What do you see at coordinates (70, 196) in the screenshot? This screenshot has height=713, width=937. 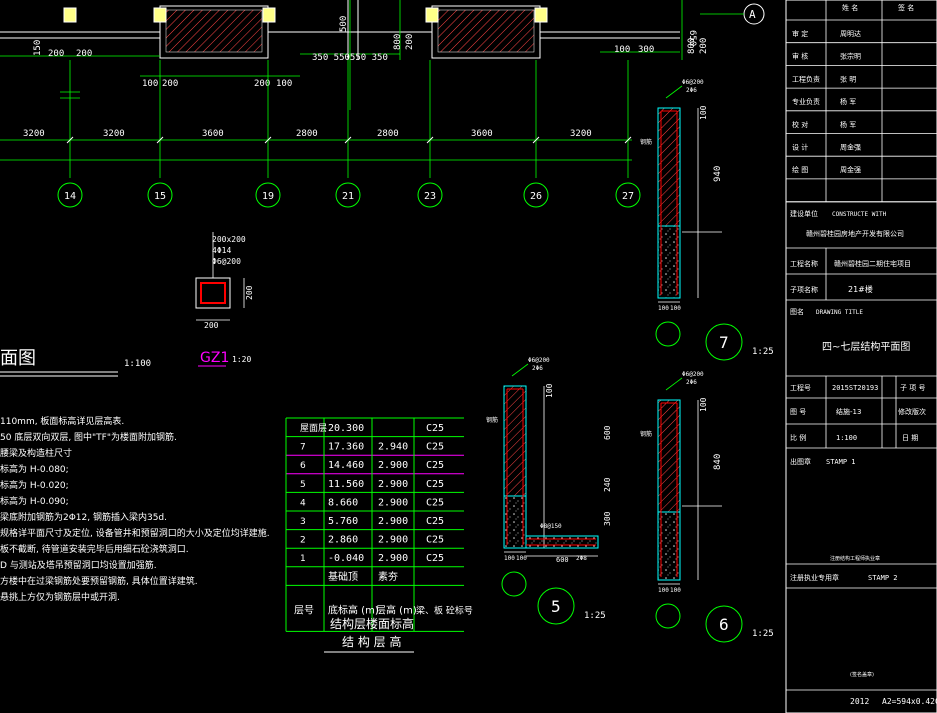 I see `axis-label: 14` at bounding box center [70, 196].